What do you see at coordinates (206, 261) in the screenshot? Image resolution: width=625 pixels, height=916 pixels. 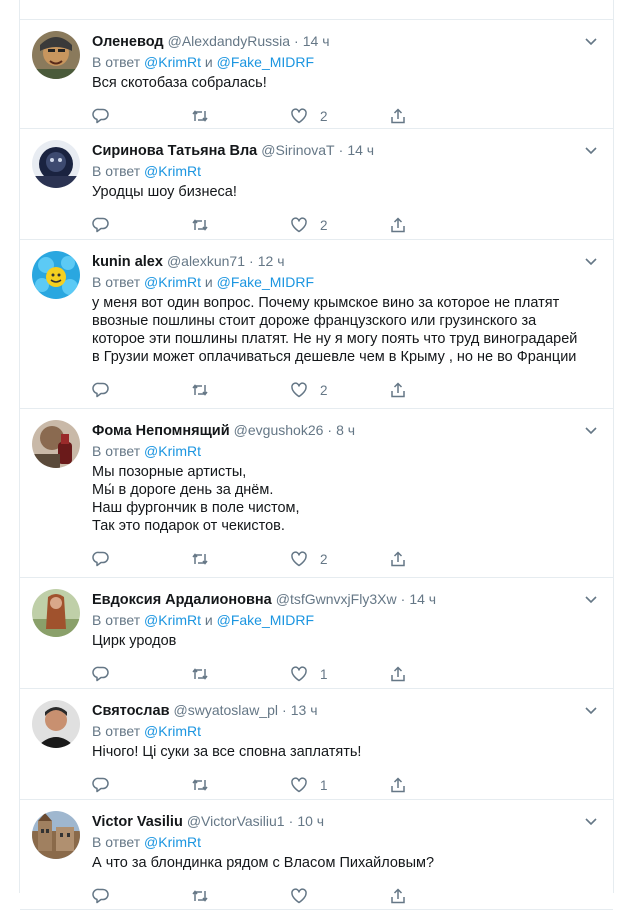 I see `author-handle: @alexkun71` at bounding box center [206, 261].